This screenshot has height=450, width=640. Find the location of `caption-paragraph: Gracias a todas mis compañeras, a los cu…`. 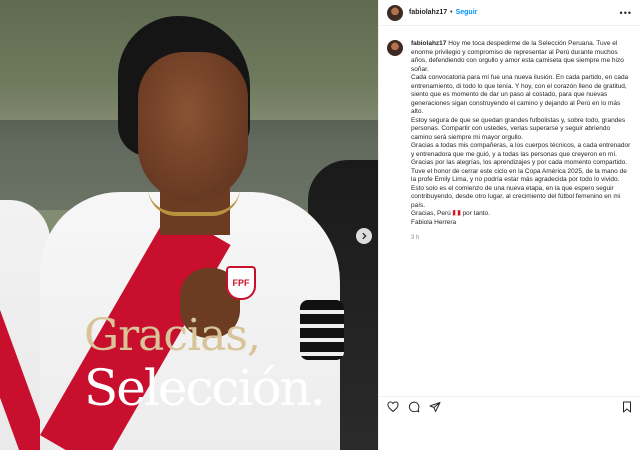

caption-paragraph: Gracias a todas mis compañeras, a los cu… is located at coordinates (521, 154).